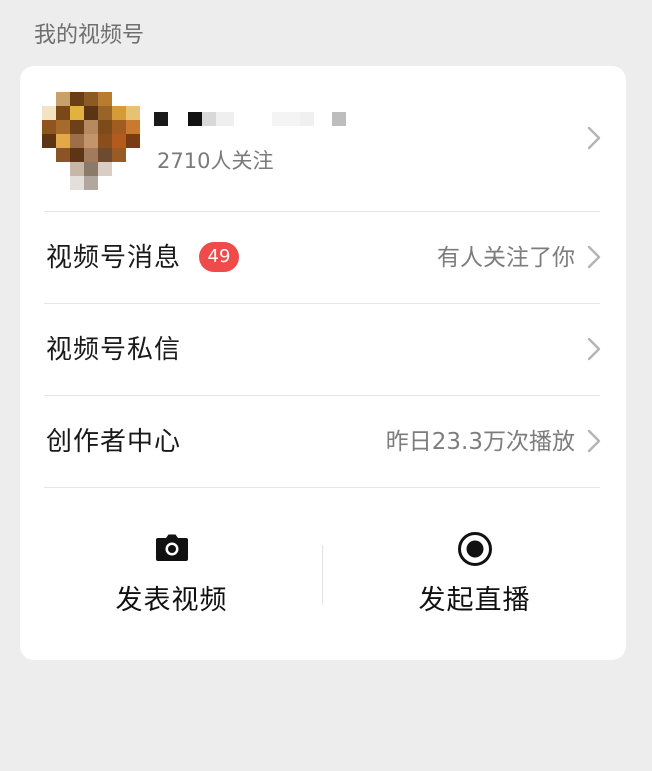 The image size is (652, 771). Describe the element at coordinates (474, 600) in the screenshot. I see `action-label: 发起直播` at that location.